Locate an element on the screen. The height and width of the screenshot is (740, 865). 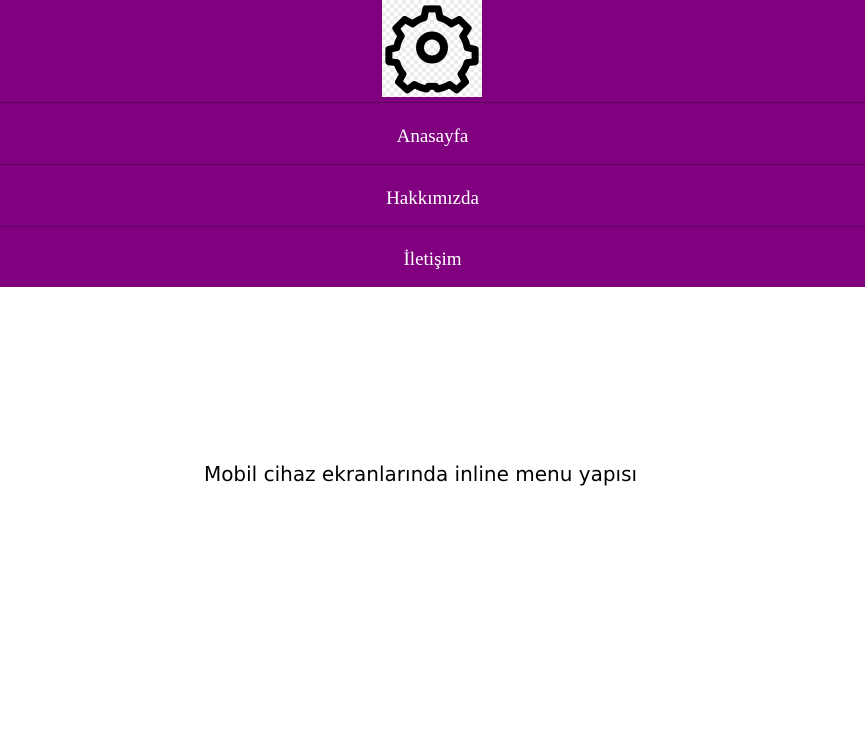
gear-icon is located at coordinates (432, 49).